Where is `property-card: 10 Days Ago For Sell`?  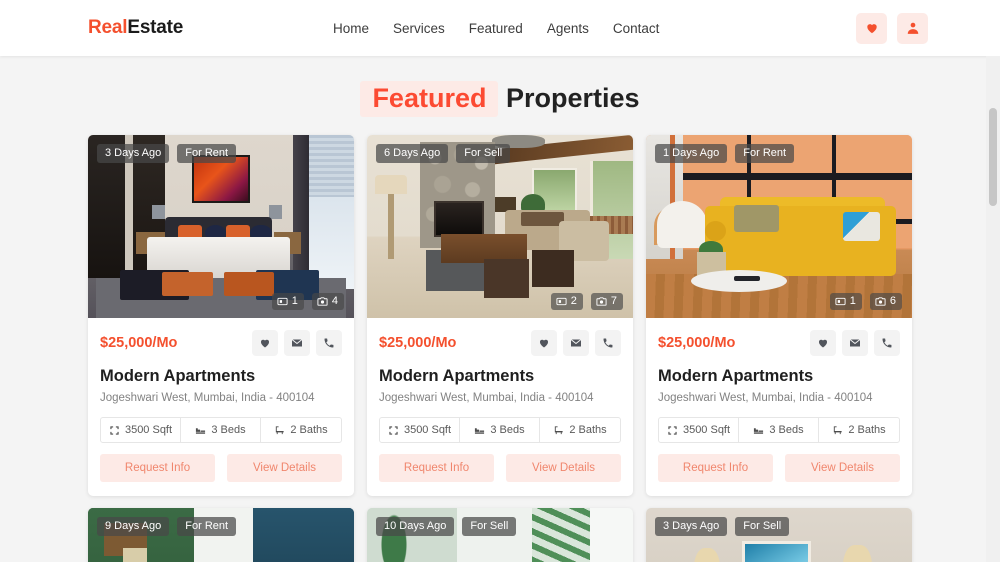 property-card: 10 Days Ago For Sell is located at coordinates (500, 535).